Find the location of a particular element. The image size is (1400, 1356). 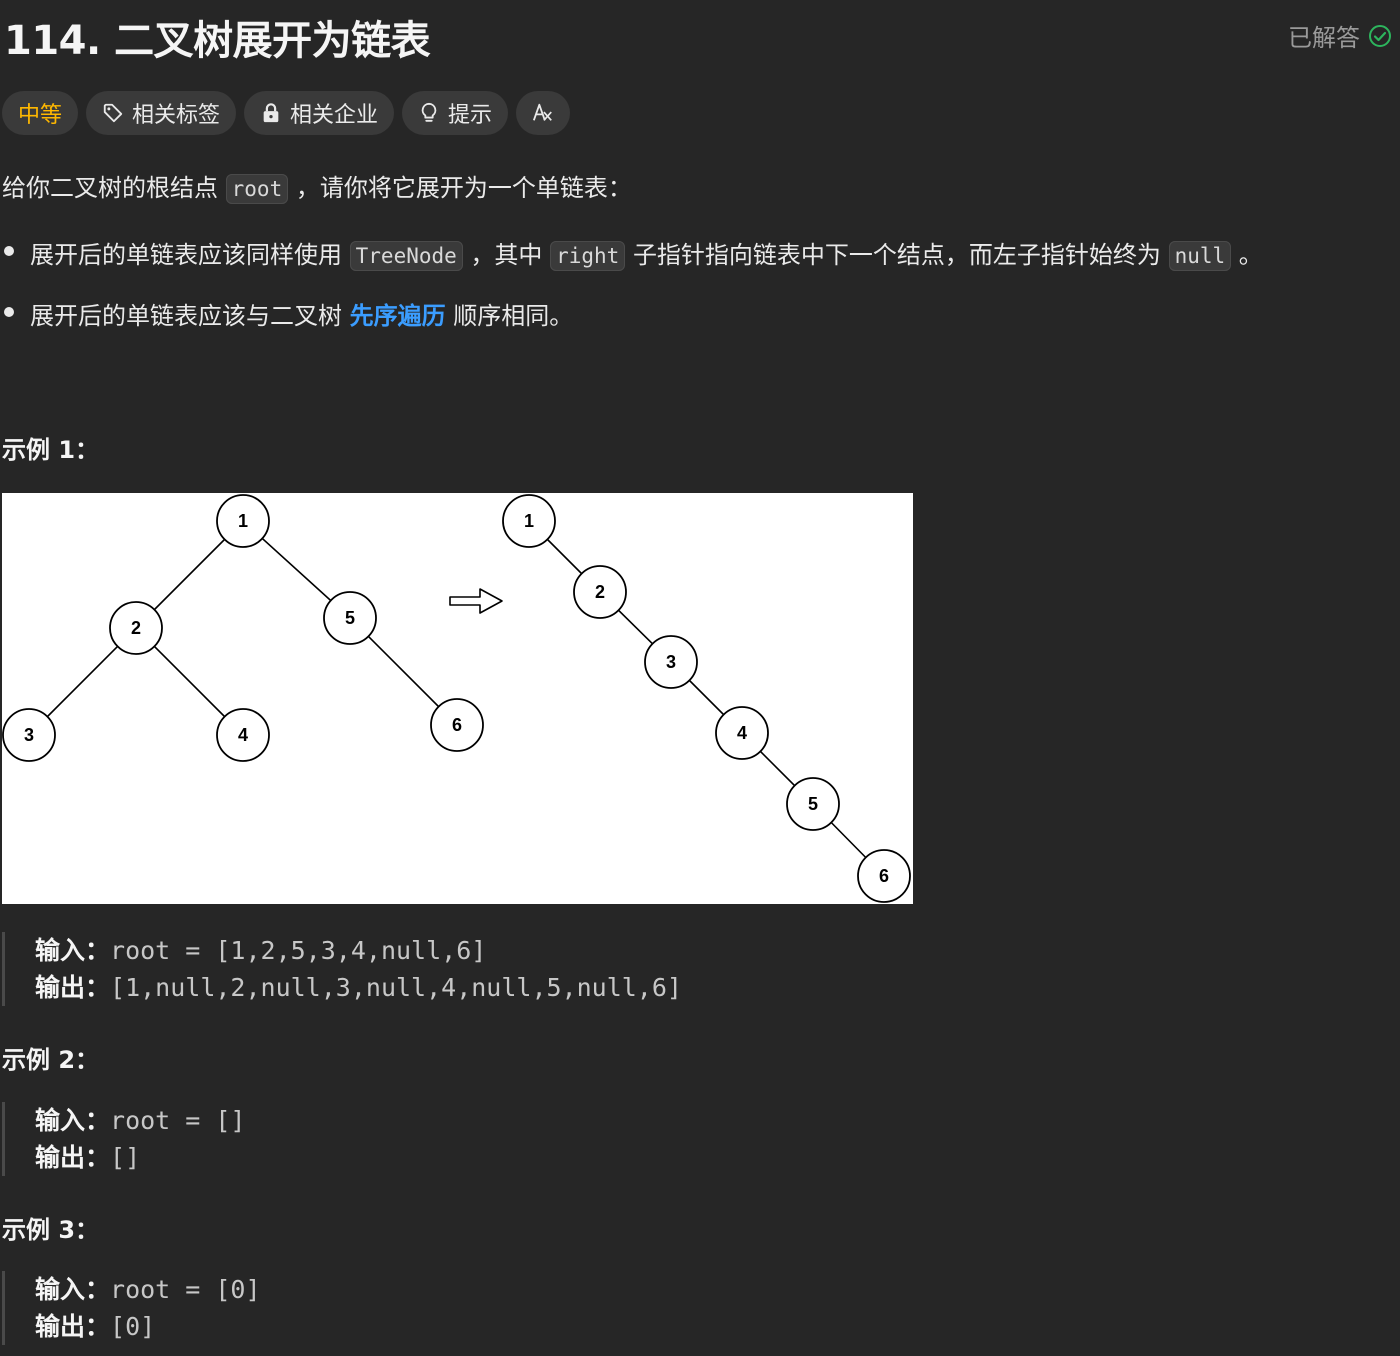

bullet-item-2: 展开后的单链表应该与二叉树 先序遍历 顺序相同。 is located at coordinates (301, 313).